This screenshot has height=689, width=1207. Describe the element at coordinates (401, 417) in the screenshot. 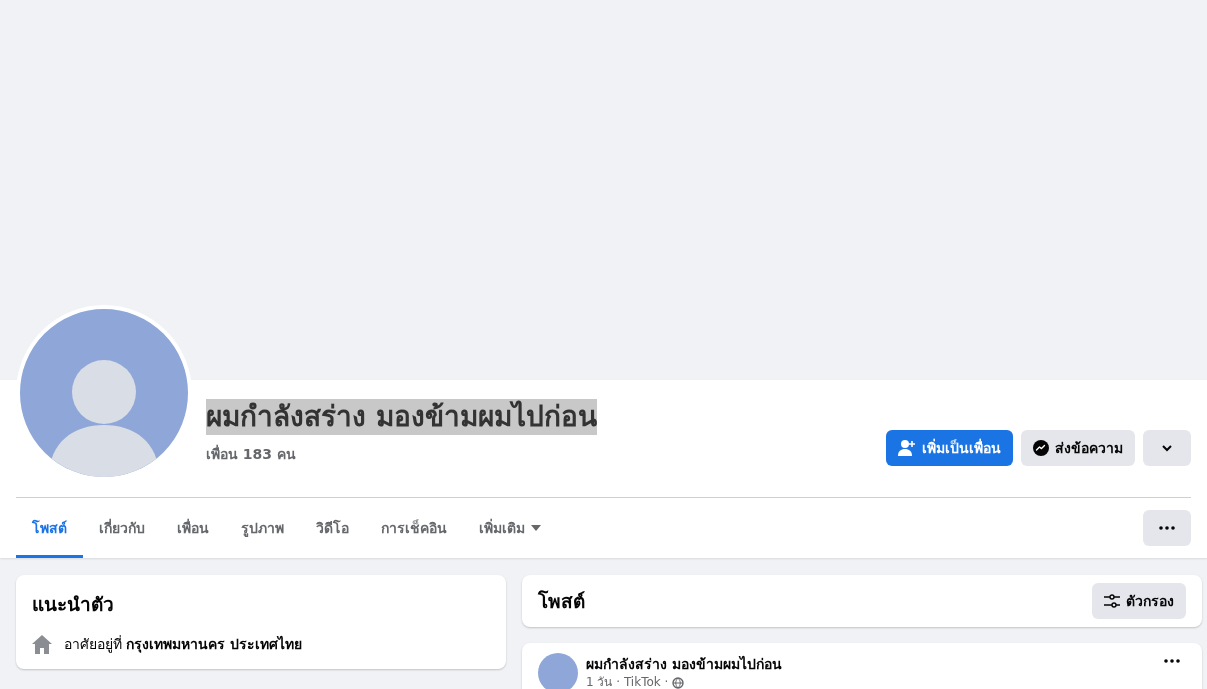

I see `profile-name: ผมกำลังสร่าง มองข้ามผมไปก่อน` at that location.